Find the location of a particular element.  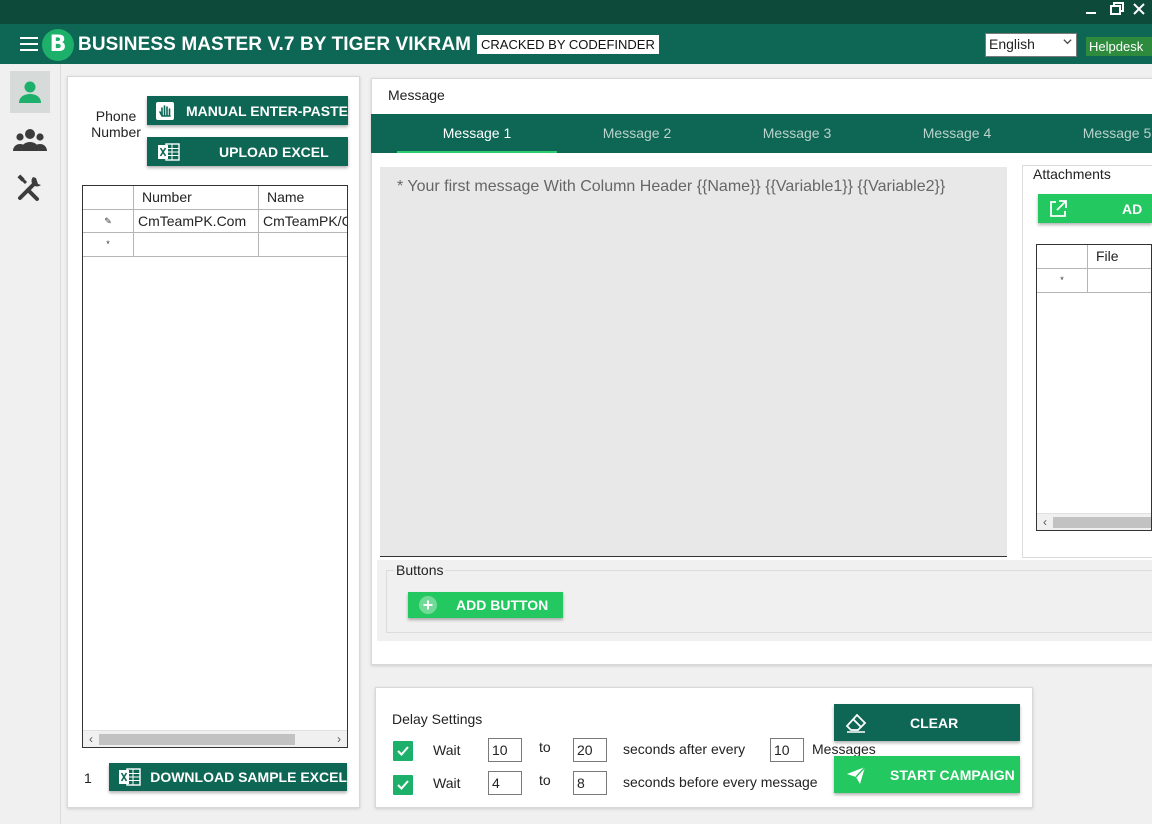

window-top-strip is located at coordinates (576, 12).